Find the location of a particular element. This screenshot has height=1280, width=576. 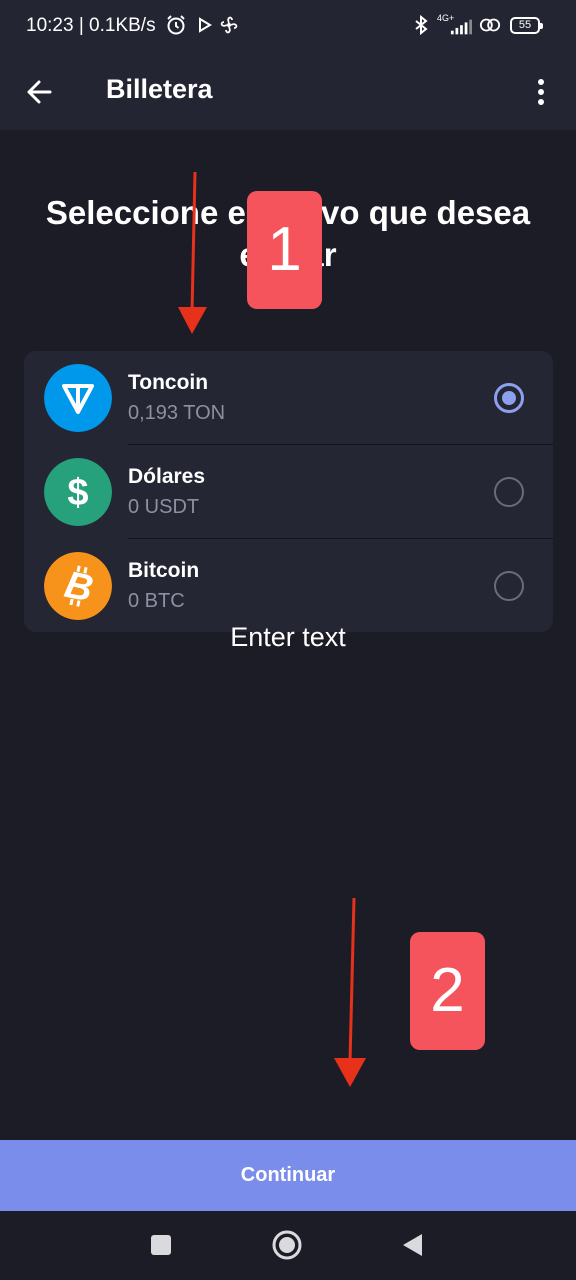

back-nav-icon is located at coordinates (413, 1245).